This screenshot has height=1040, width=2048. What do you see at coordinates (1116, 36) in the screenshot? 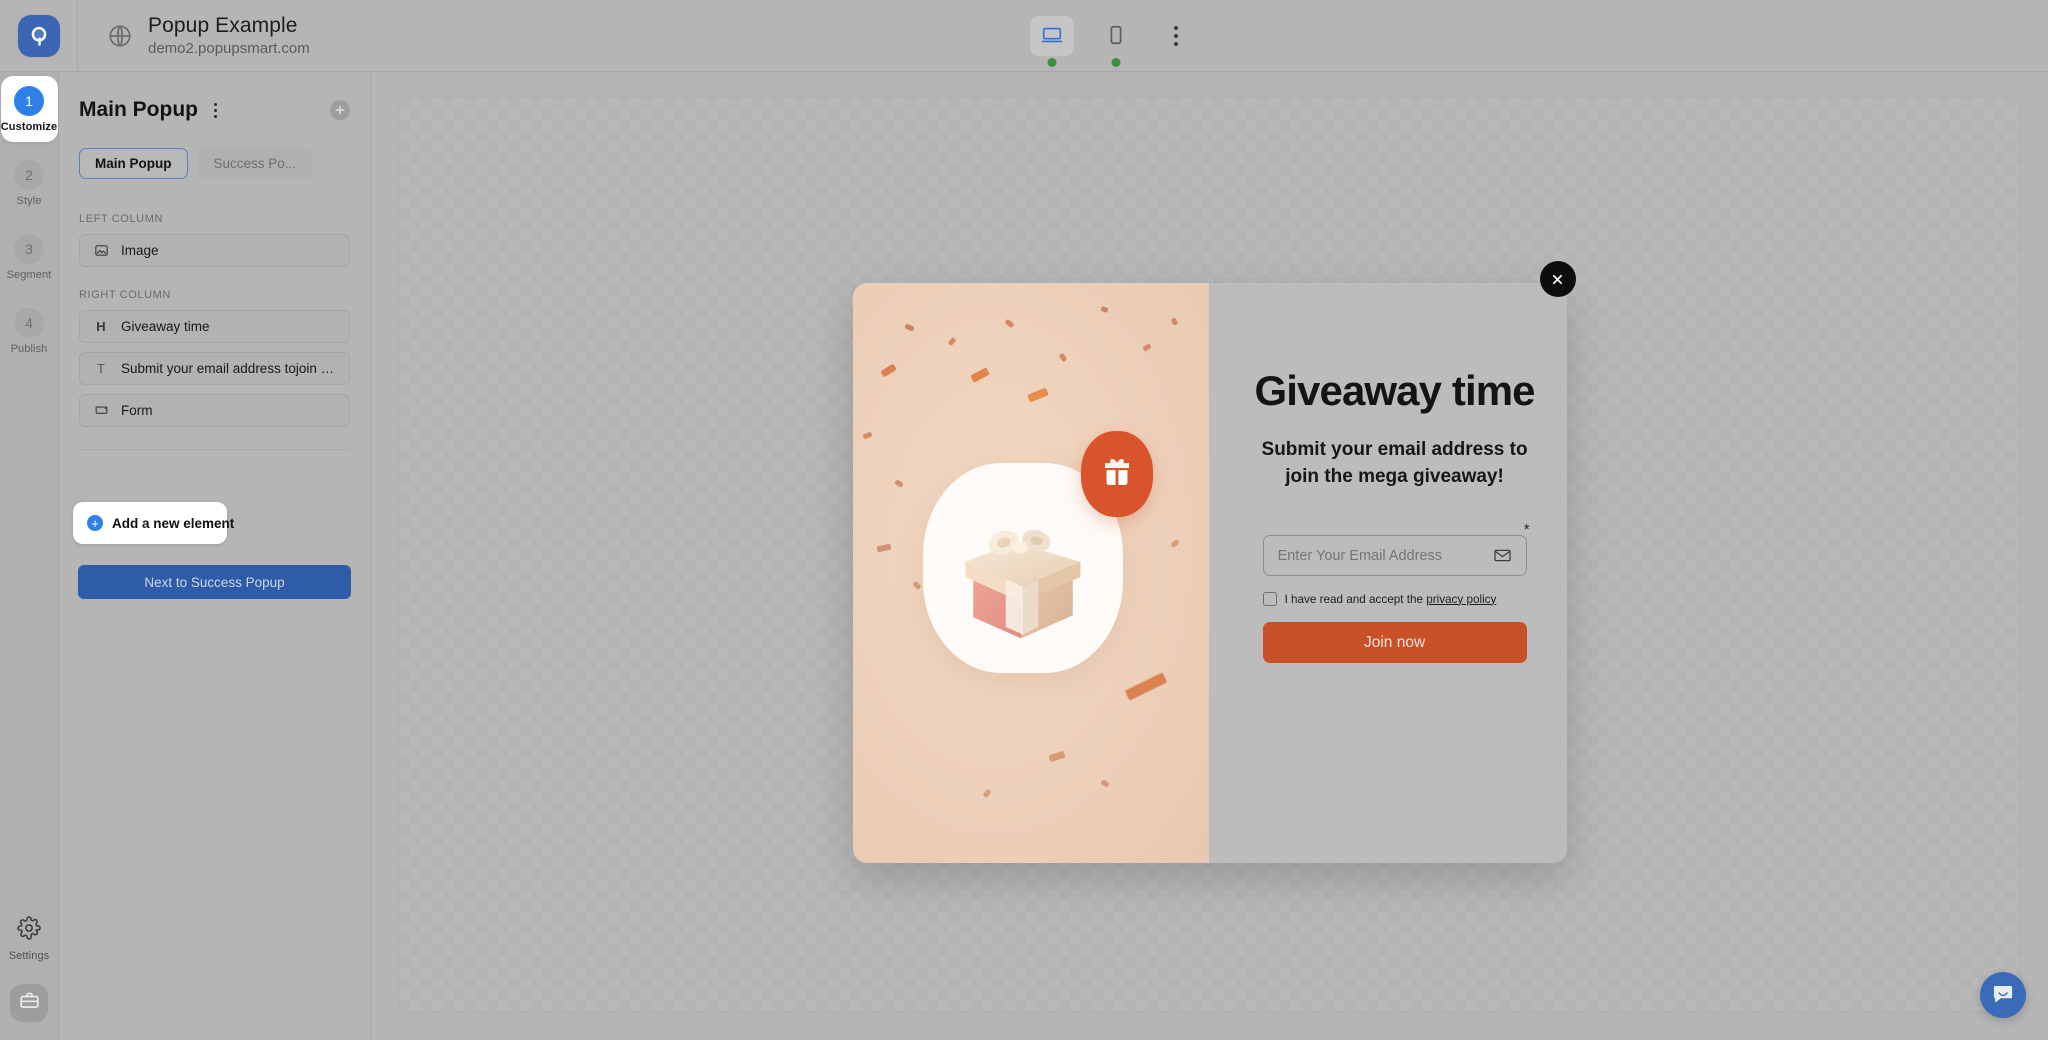
I see `mobile-icon` at bounding box center [1116, 36].